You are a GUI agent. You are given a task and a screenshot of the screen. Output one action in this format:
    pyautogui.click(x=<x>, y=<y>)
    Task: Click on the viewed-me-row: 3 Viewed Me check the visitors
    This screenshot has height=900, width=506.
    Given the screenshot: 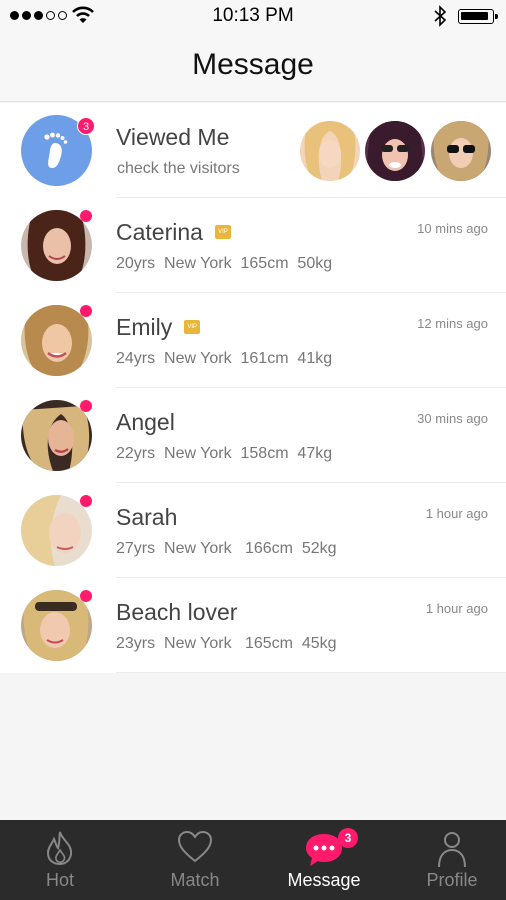 What is the action you would take?
    pyautogui.click(x=253, y=150)
    